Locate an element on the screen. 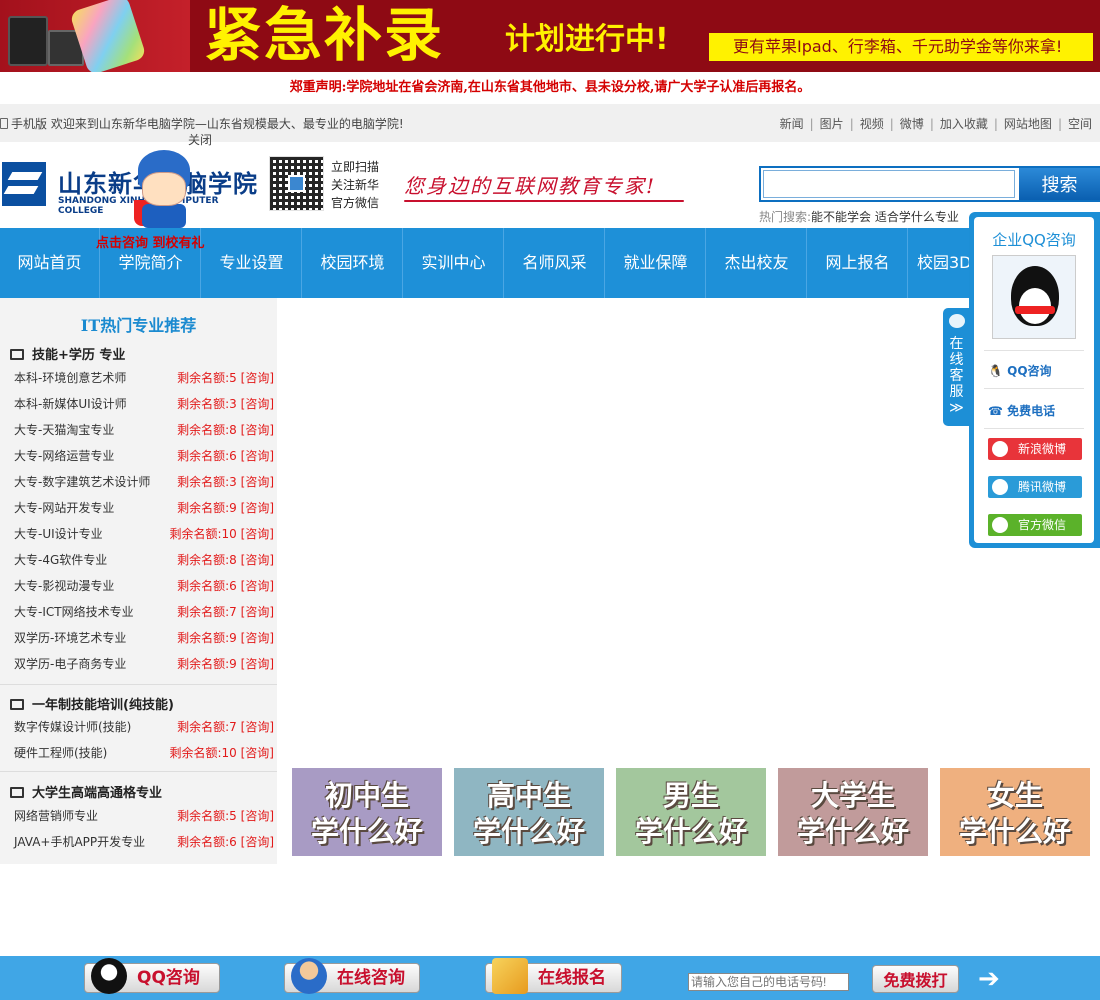 The image size is (1100, 1000). nav-majors: 专业设置 is located at coordinates (252, 263).